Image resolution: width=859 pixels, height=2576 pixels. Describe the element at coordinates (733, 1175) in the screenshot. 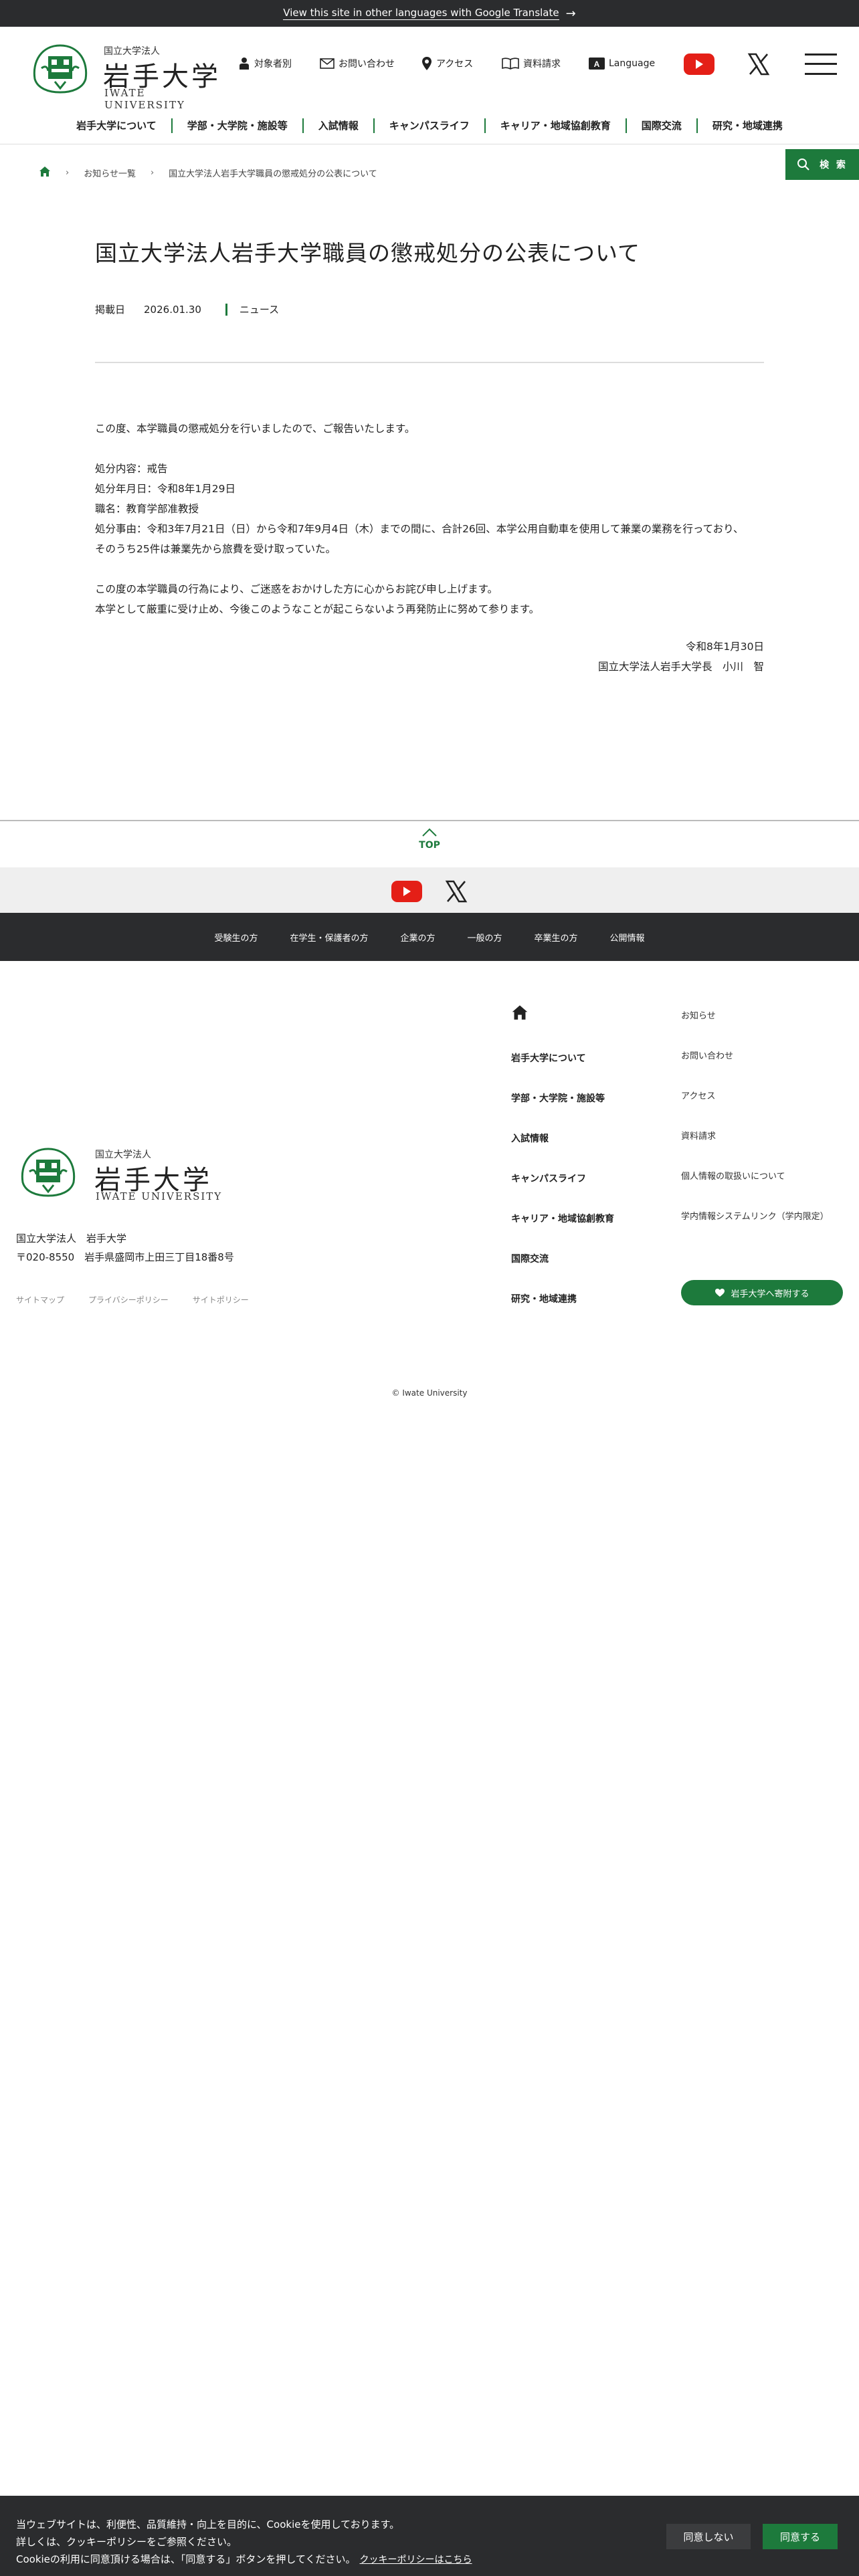

I see `footer-nav-privacy: 個人情報の取扱いについて` at that location.